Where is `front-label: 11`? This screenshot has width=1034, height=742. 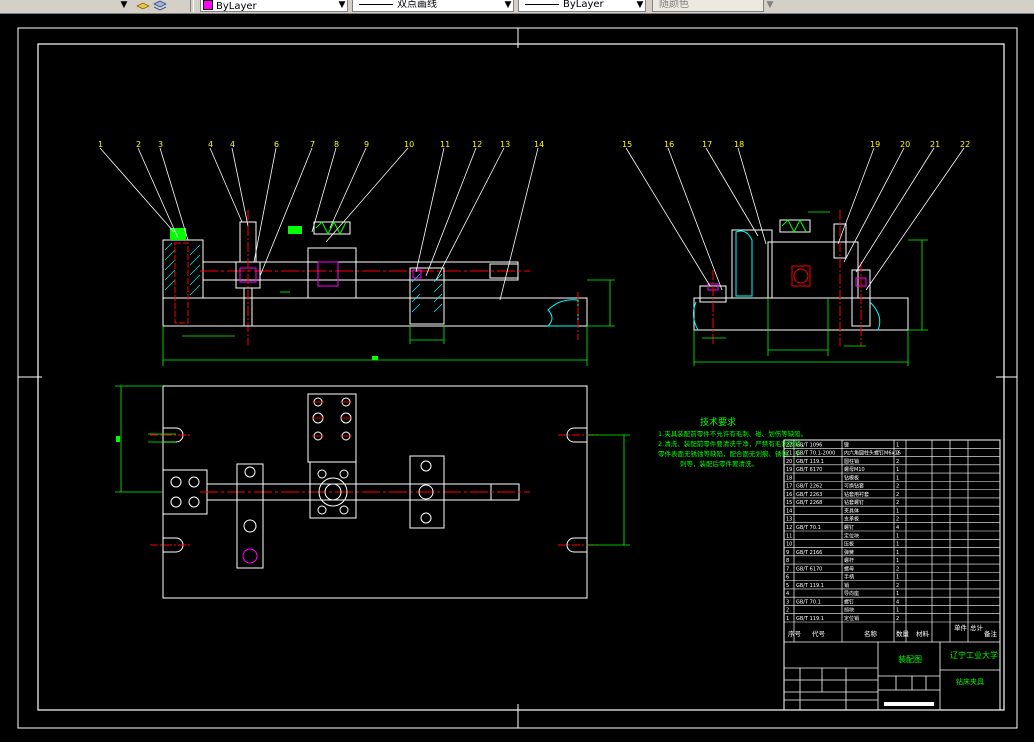
front-label: 11 is located at coordinates (445, 144).